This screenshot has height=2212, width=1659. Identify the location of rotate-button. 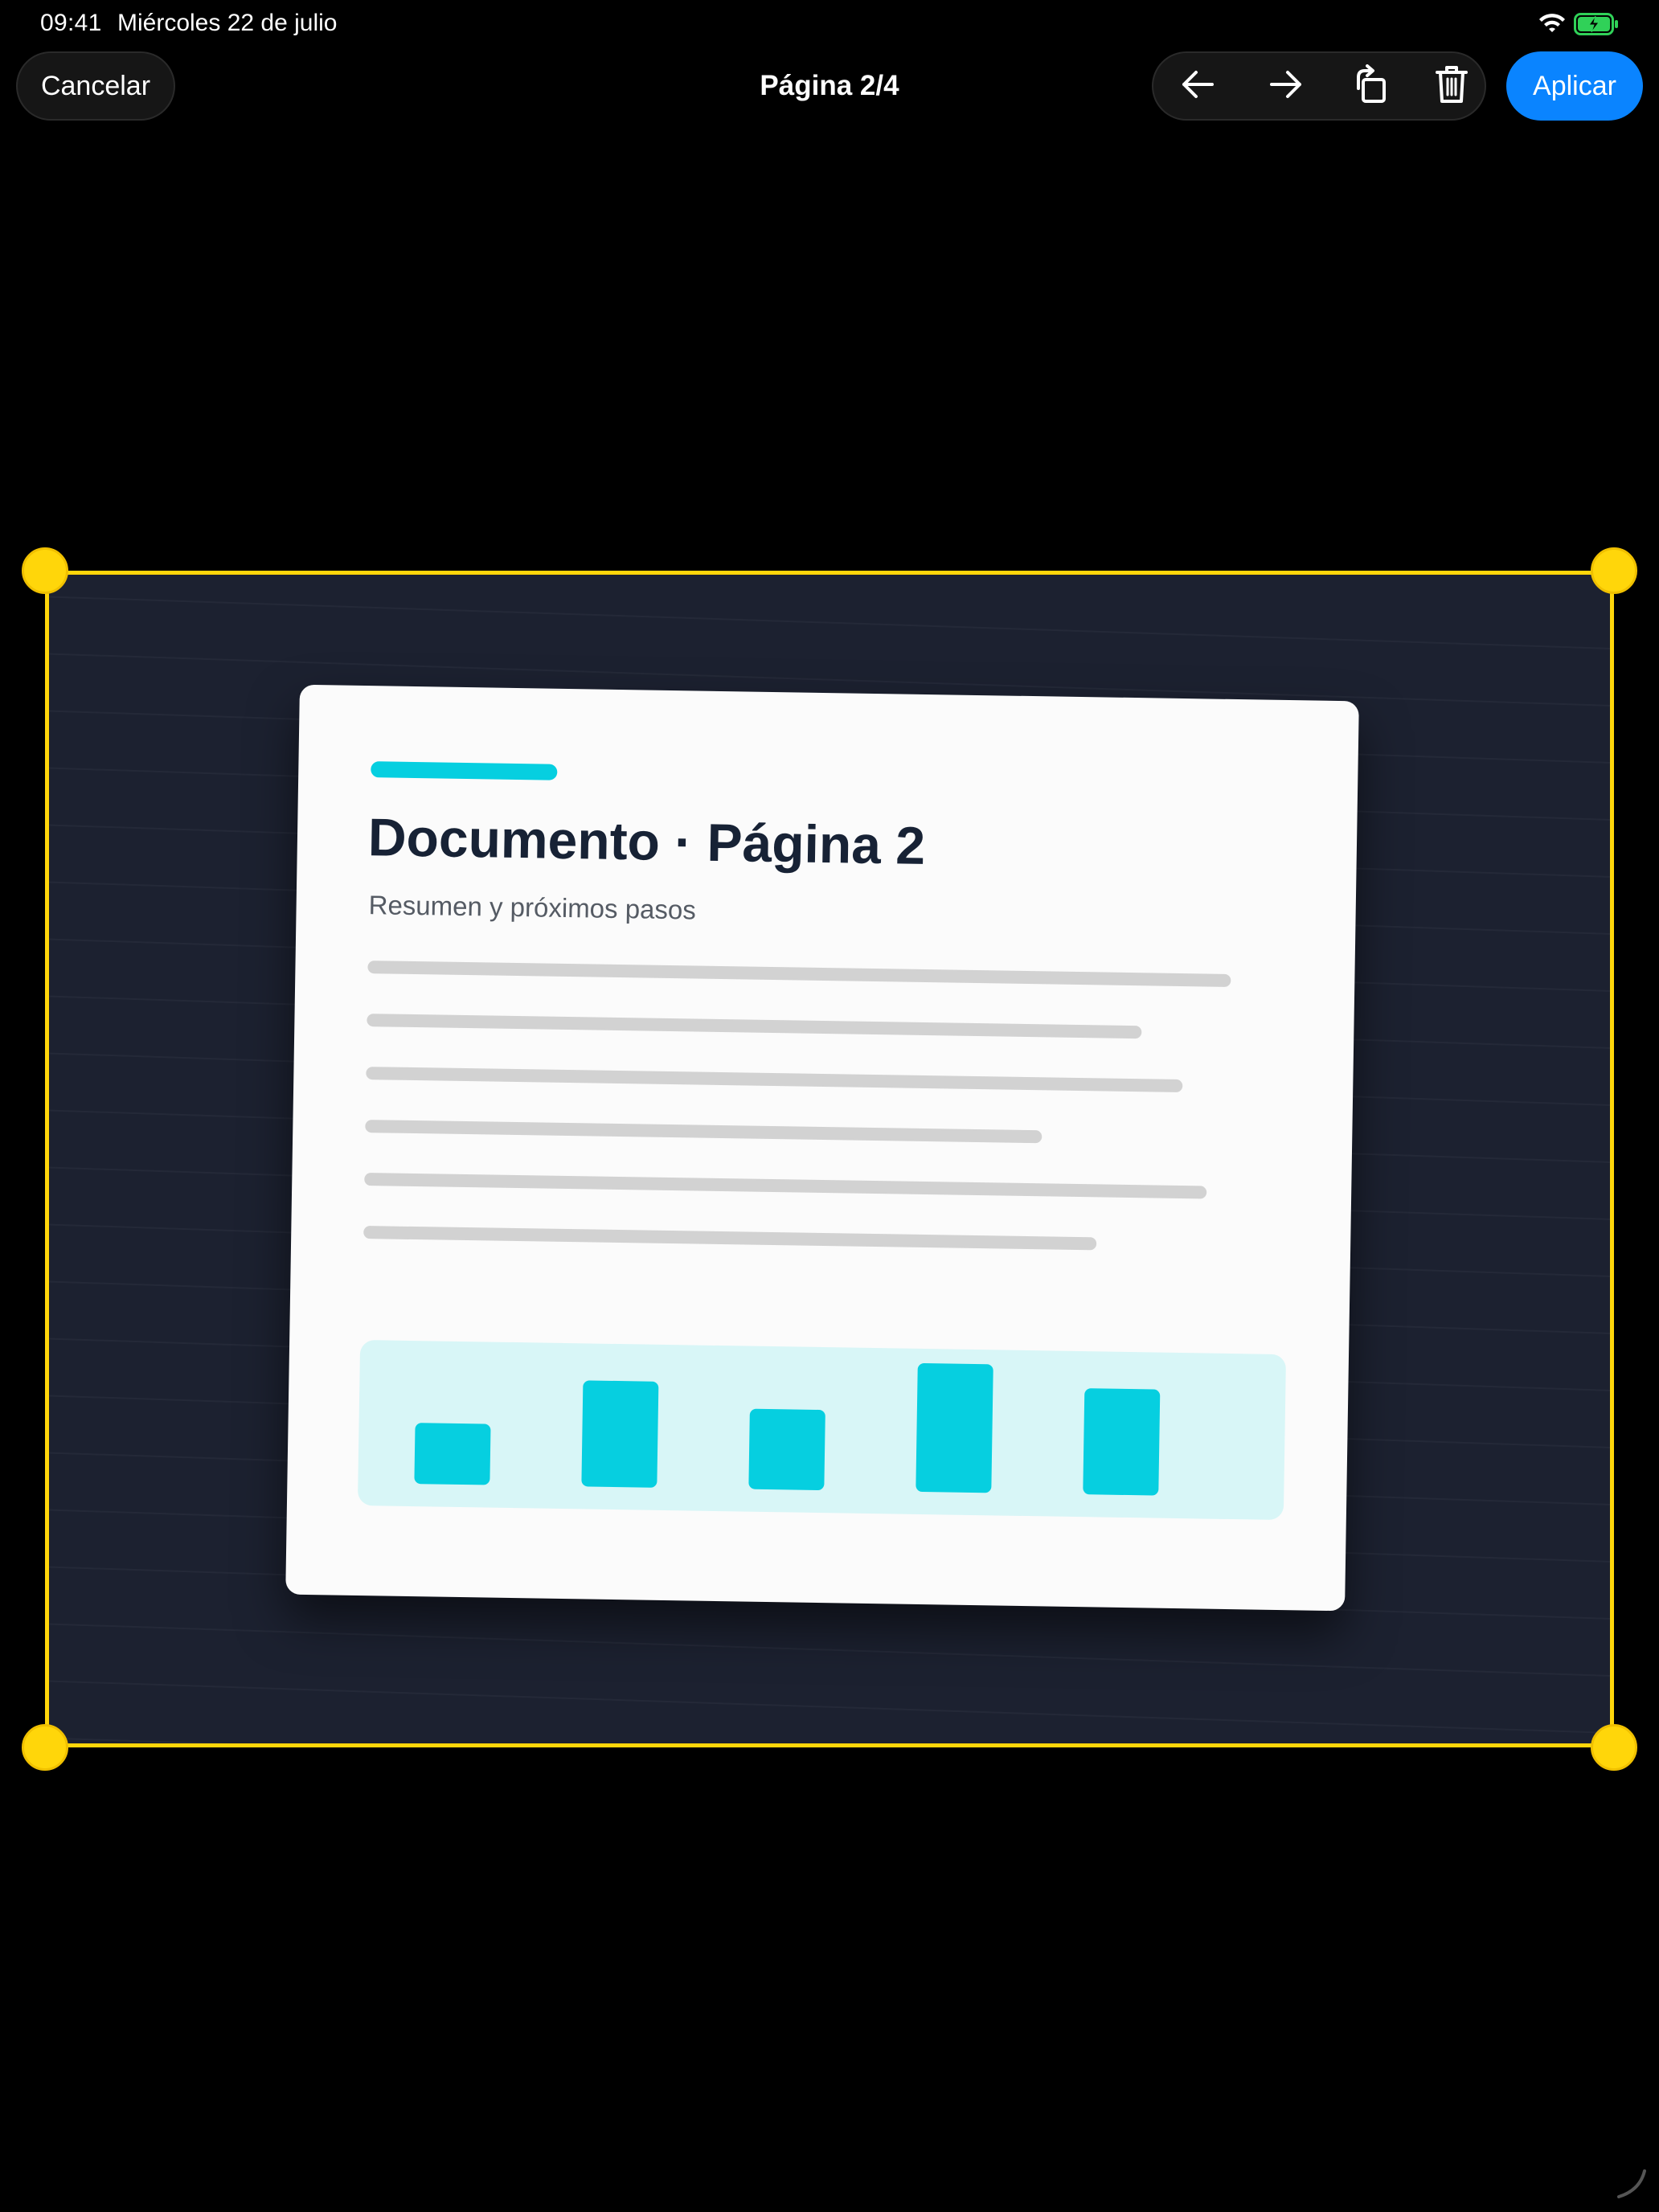
(1371, 86).